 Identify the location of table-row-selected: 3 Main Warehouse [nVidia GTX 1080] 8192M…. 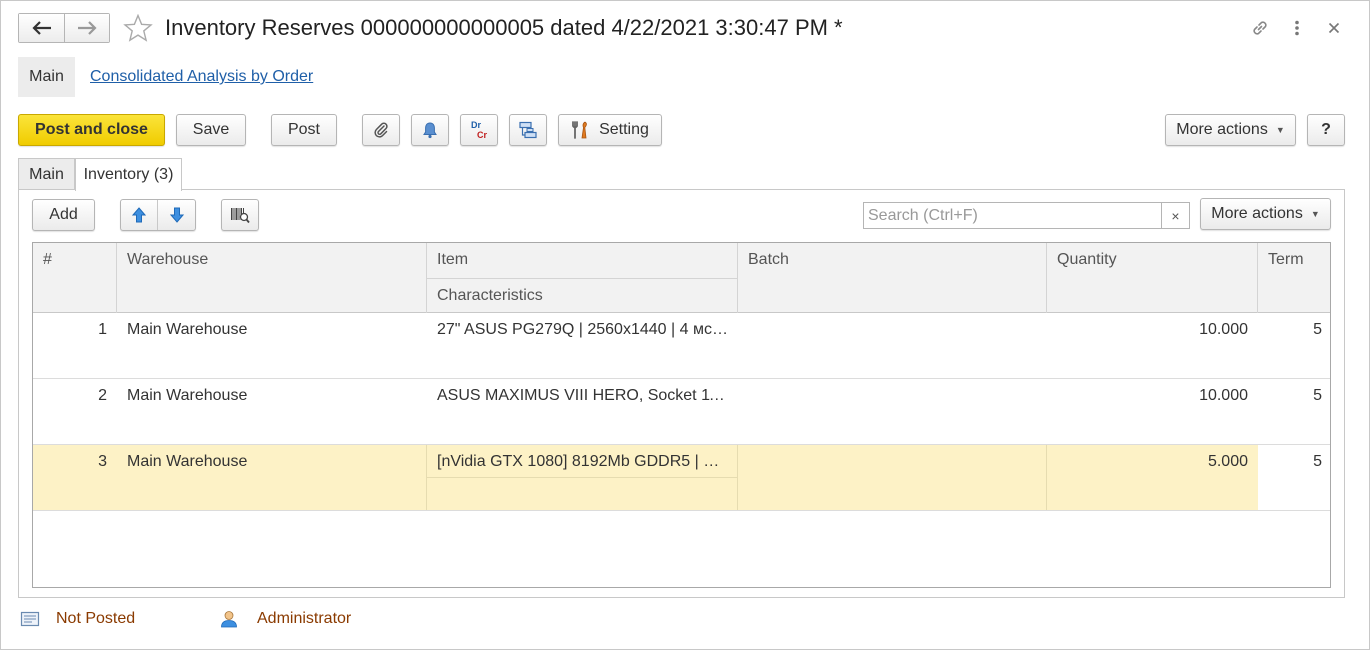
(681, 478).